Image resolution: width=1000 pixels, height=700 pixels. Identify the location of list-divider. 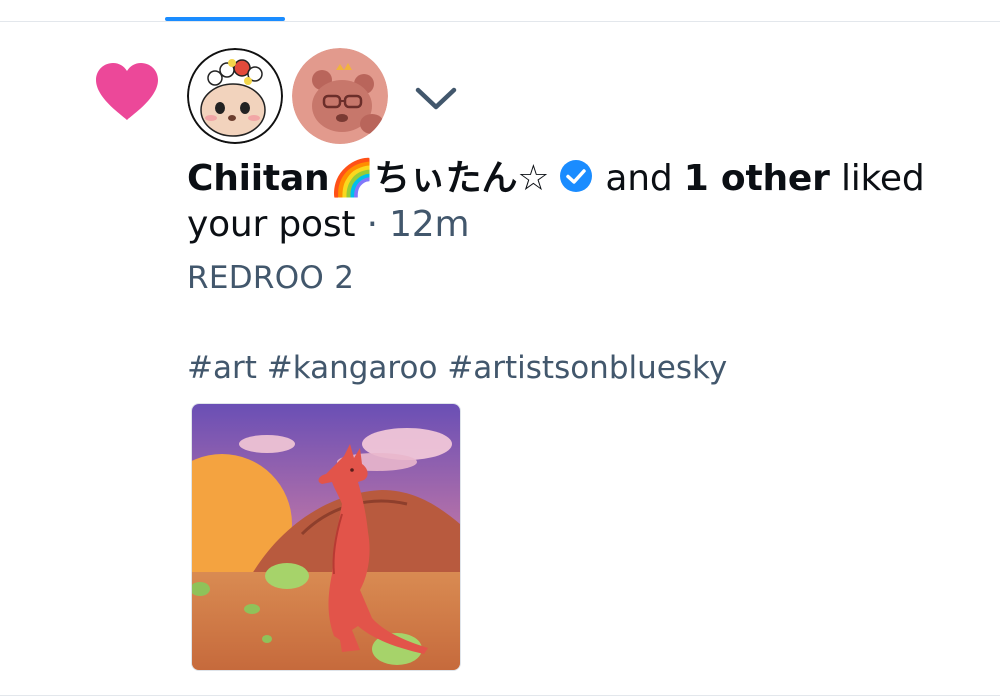
(500, 695).